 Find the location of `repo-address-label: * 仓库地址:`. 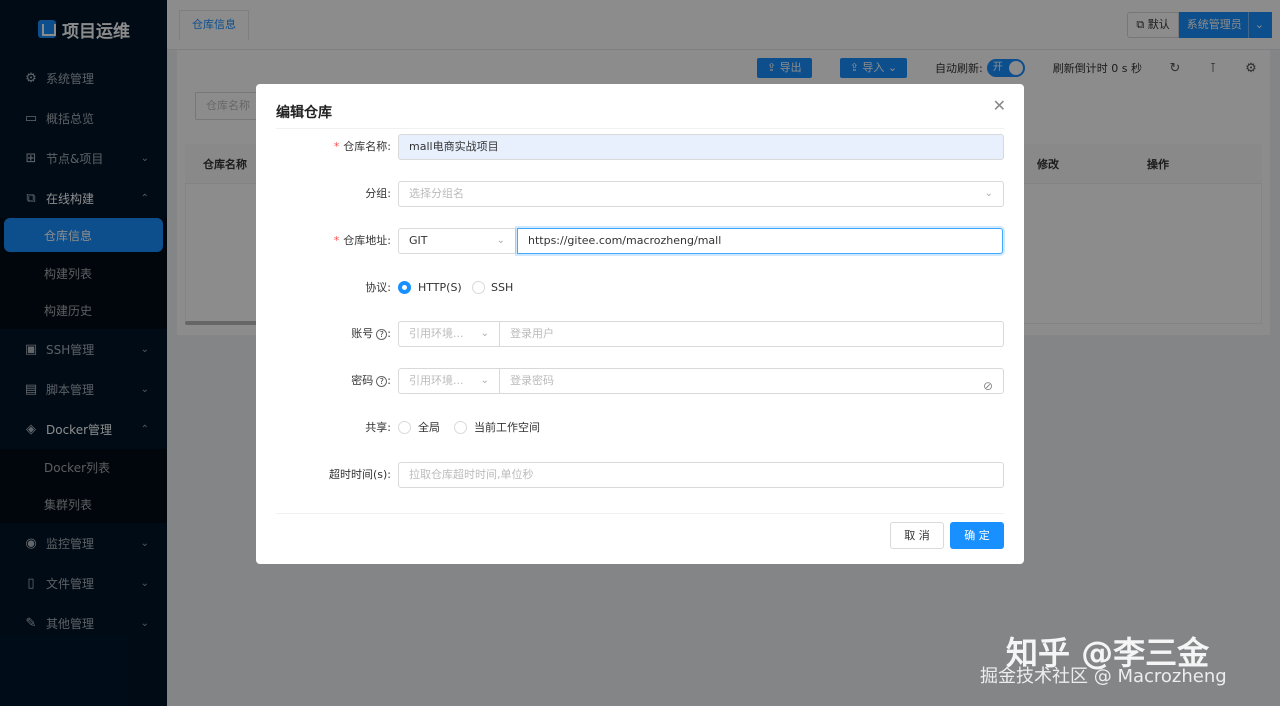

repo-address-label: * 仓库地址: is located at coordinates (362, 240).